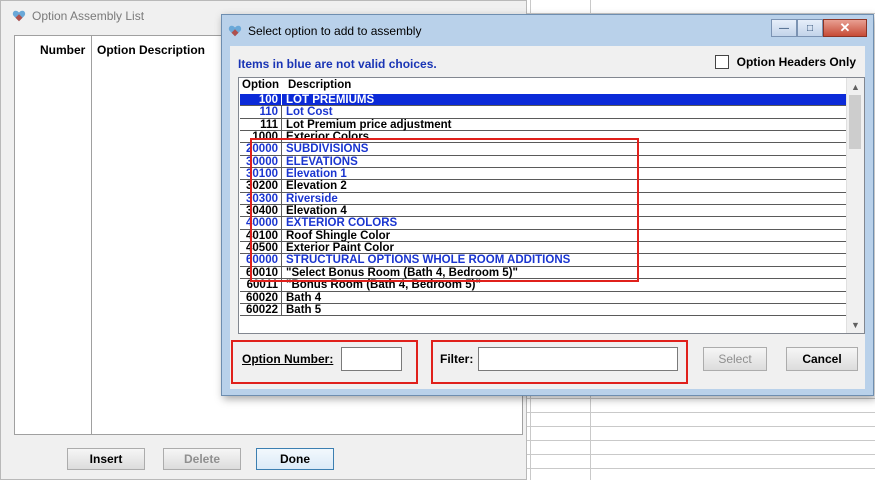 The image size is (875, 480). Describe the element at coordinates (261, 235) in the screenshot. I see `option-number-cell: 40100` at that location.